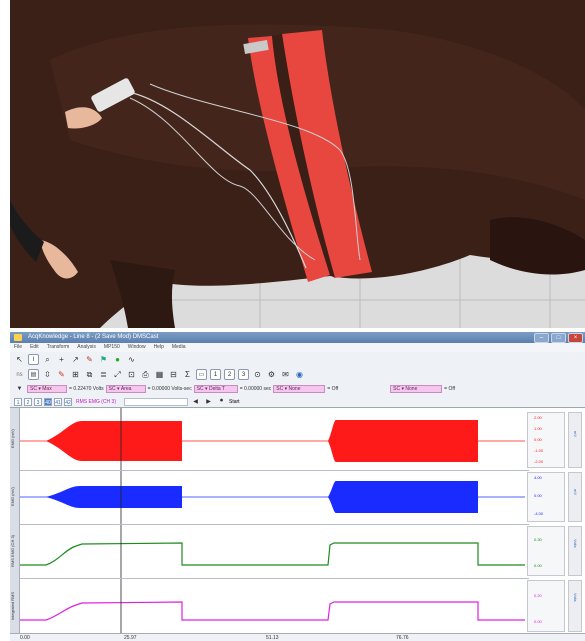 This screenshot has height=641, width=585. Describe the element at coordinates (33, 374) in the screenshot. I see `channel-icon: ▤` at that location.